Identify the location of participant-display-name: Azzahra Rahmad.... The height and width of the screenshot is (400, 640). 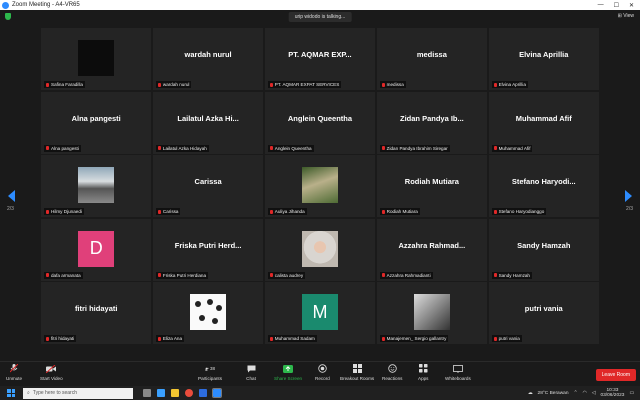
(432, 245).